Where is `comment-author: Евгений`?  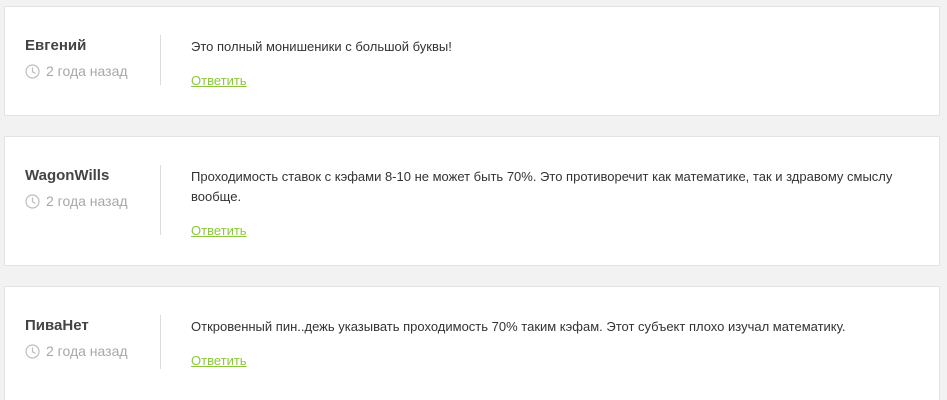 comment-author: Евгений is located at coordinates (56, 45).